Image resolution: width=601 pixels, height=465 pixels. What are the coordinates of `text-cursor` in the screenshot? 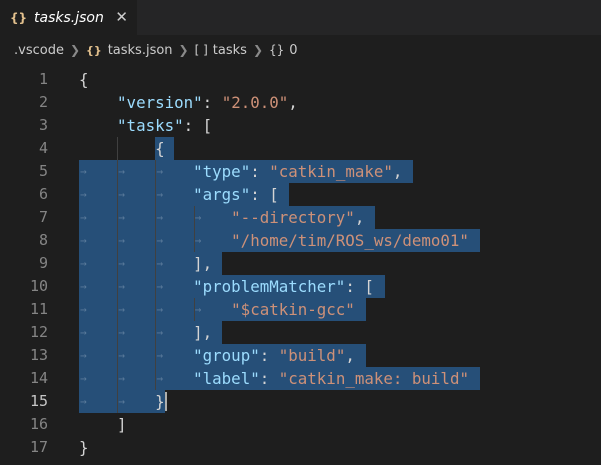 It's located at (165, 401).